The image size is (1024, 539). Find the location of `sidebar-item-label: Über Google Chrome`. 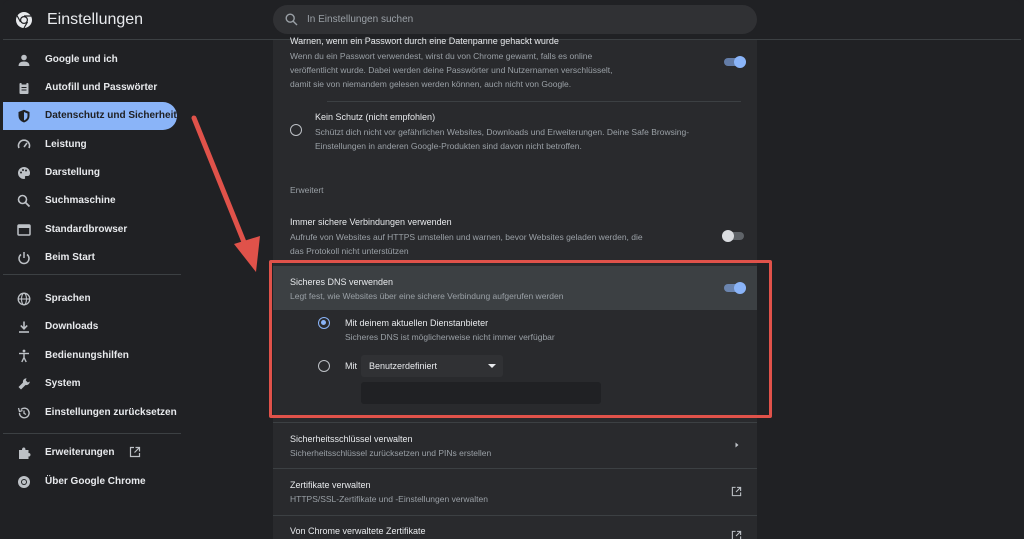

sidebar-item-label: Über Google Chrome is located at coordinates (95, 481).